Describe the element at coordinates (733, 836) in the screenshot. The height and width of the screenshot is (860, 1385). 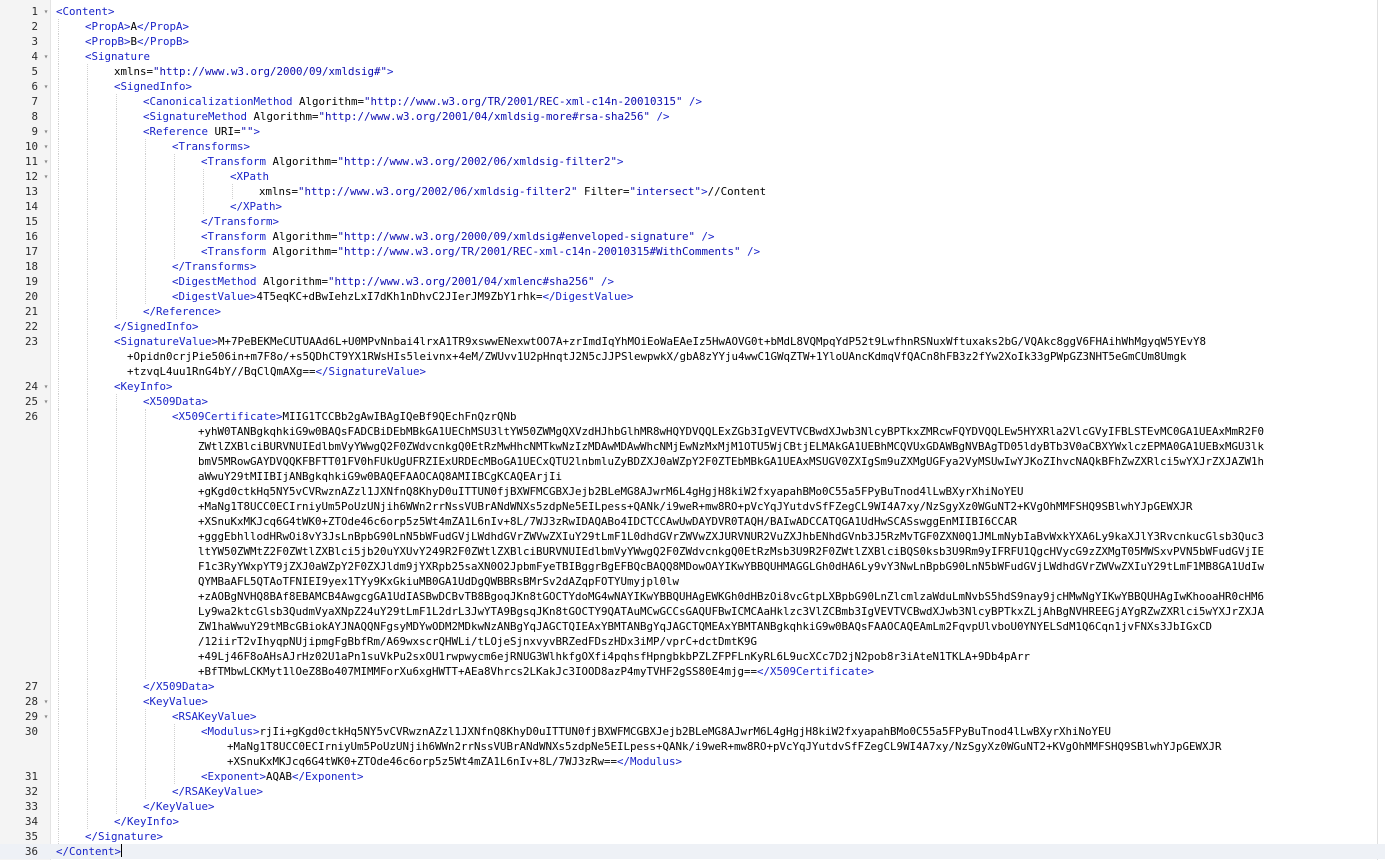
I see `code-text: </Signature>` at that location.